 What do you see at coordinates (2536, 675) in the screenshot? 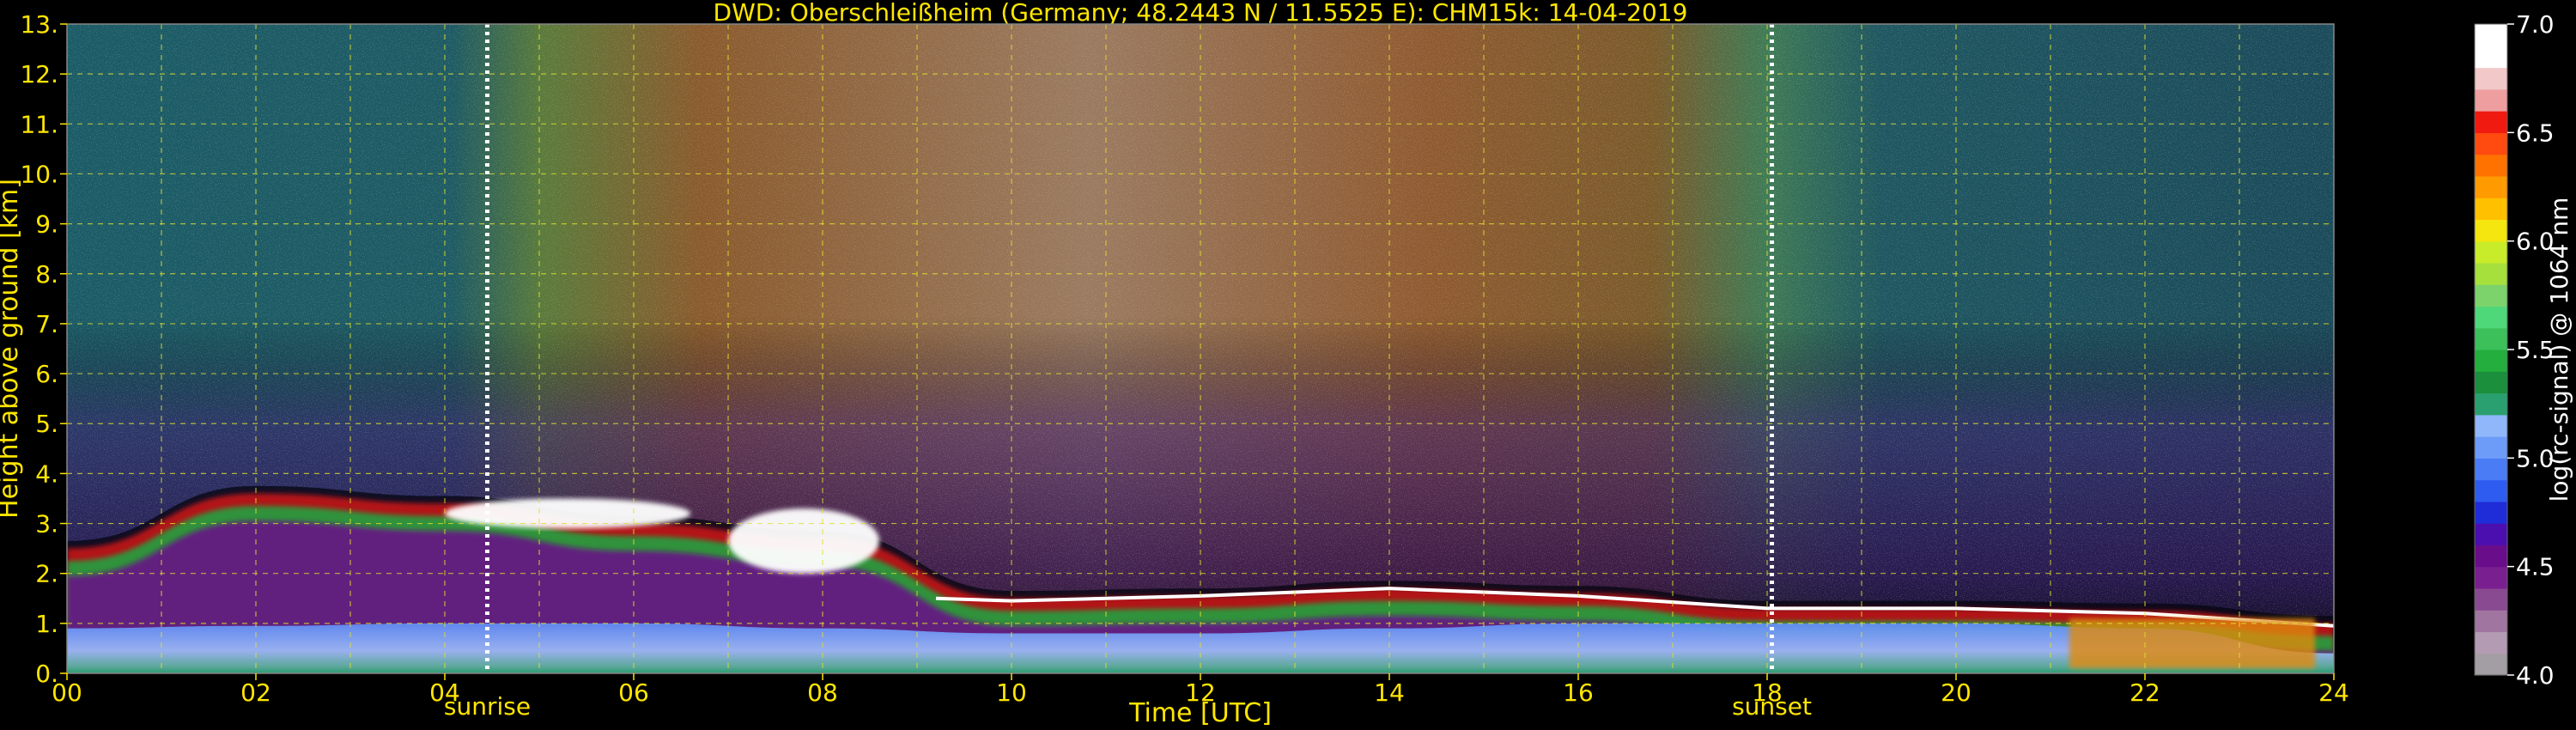
I see `colorbar-tick-label: 4.0` at bounding box center [2536, 675].